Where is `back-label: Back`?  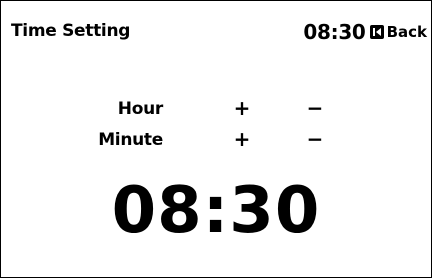 back-label: Back is located at coordinates (406, 32).